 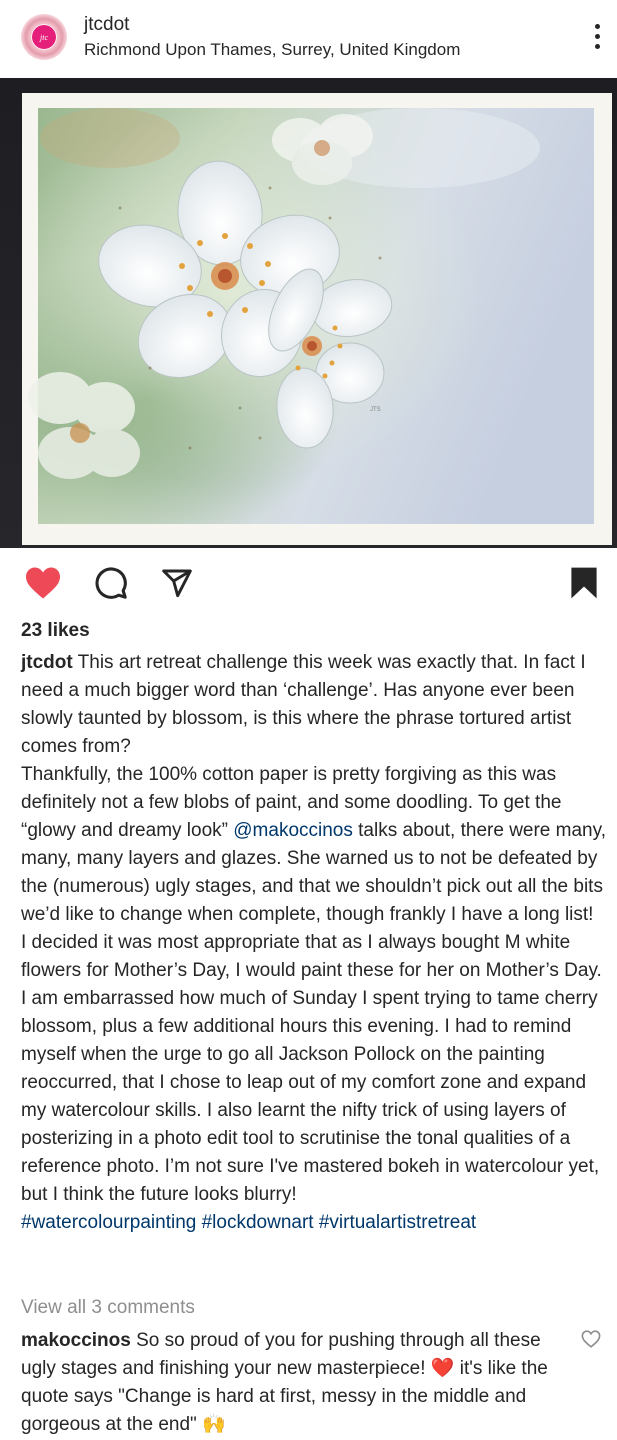 I want to click on more-options-icon, so click(x=597, y=39).